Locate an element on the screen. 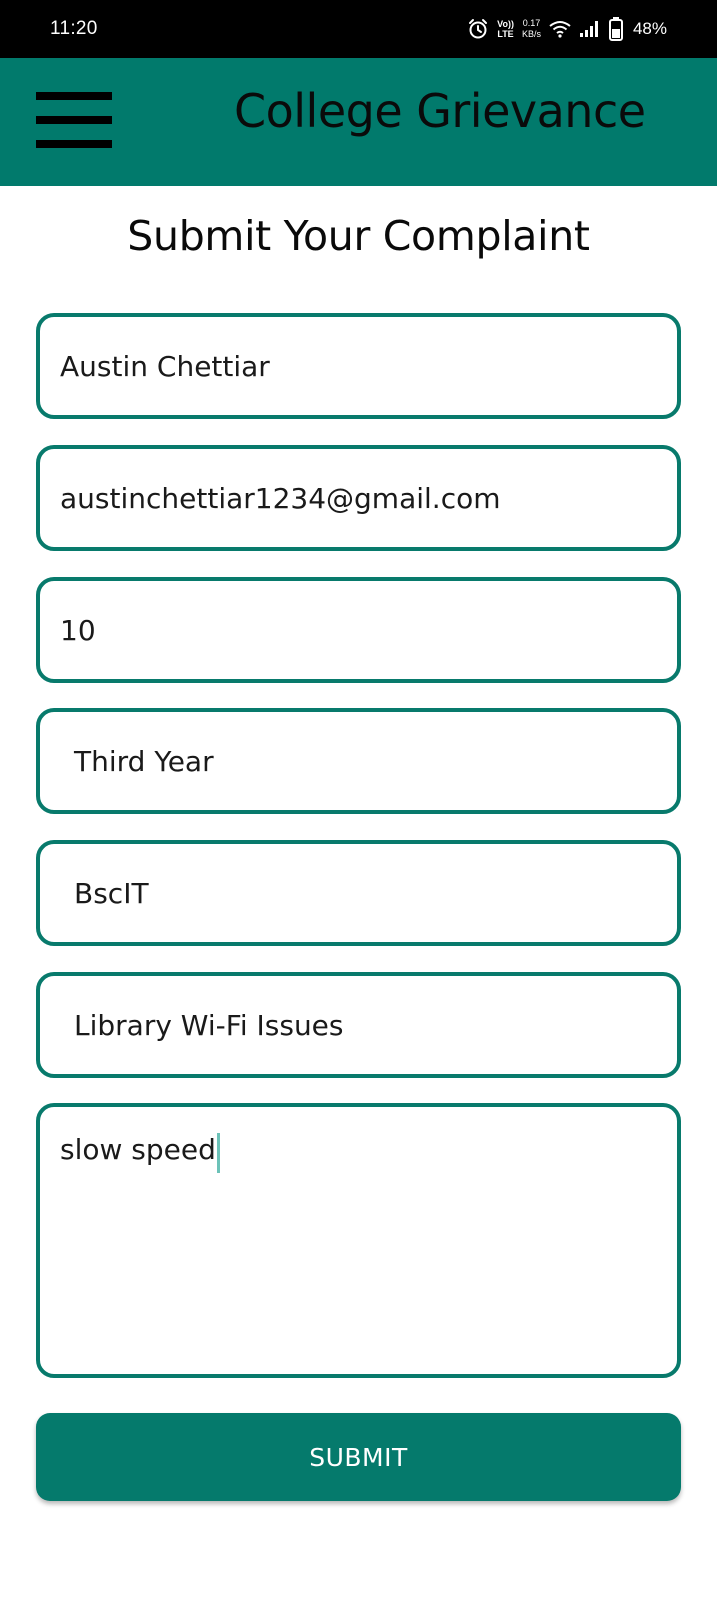  hamburger-menu-icon is located at coordinates (74, 120).